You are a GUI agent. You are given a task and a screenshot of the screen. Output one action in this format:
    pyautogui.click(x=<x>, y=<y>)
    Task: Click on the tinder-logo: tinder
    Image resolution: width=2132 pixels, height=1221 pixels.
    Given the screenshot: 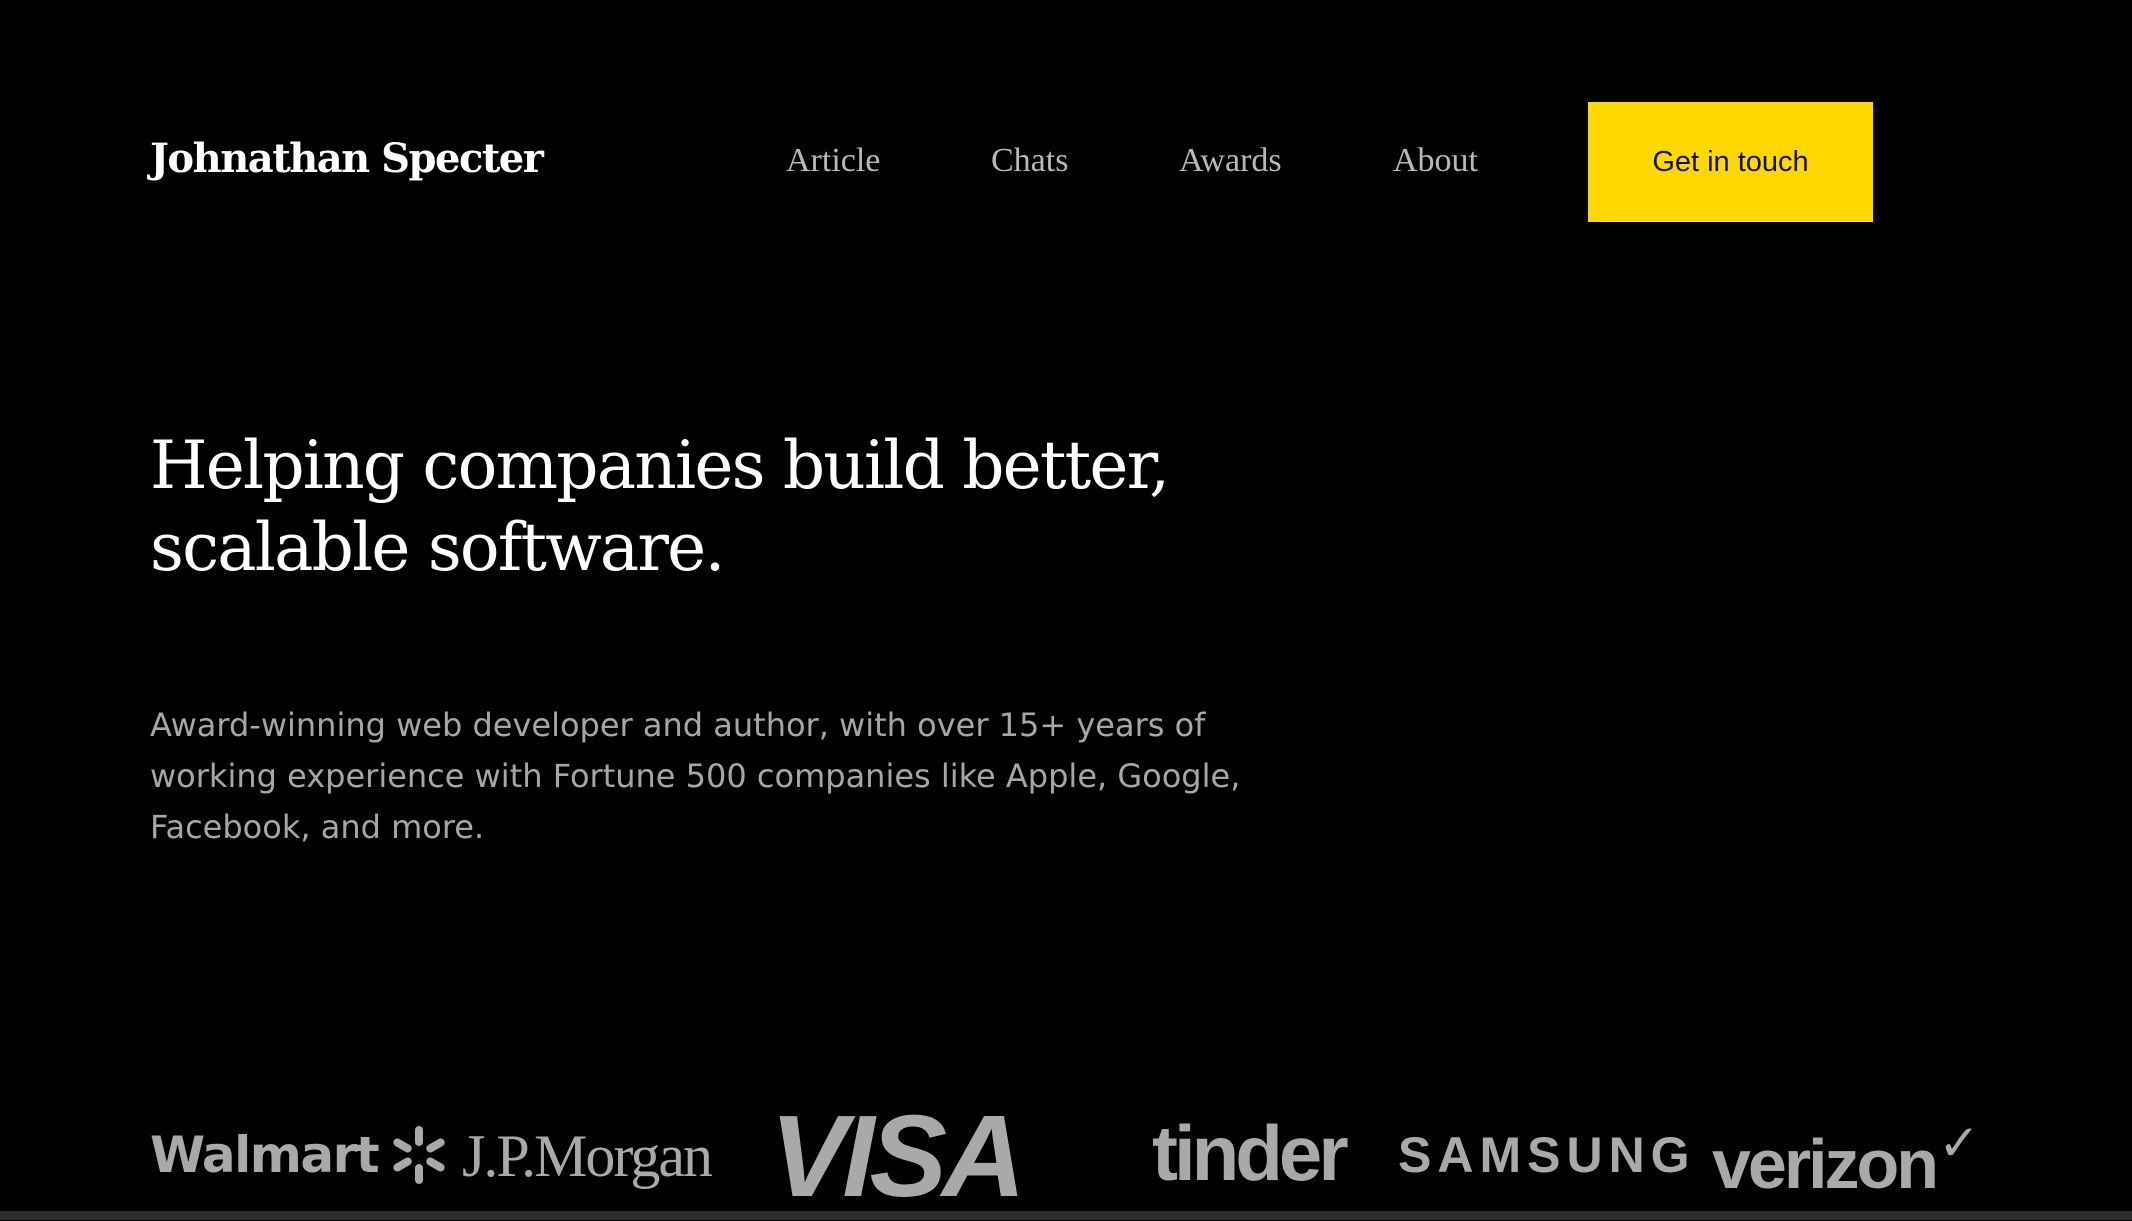 What is the action you would take?
    pyautogui.click(x=1250, y=1153)
    